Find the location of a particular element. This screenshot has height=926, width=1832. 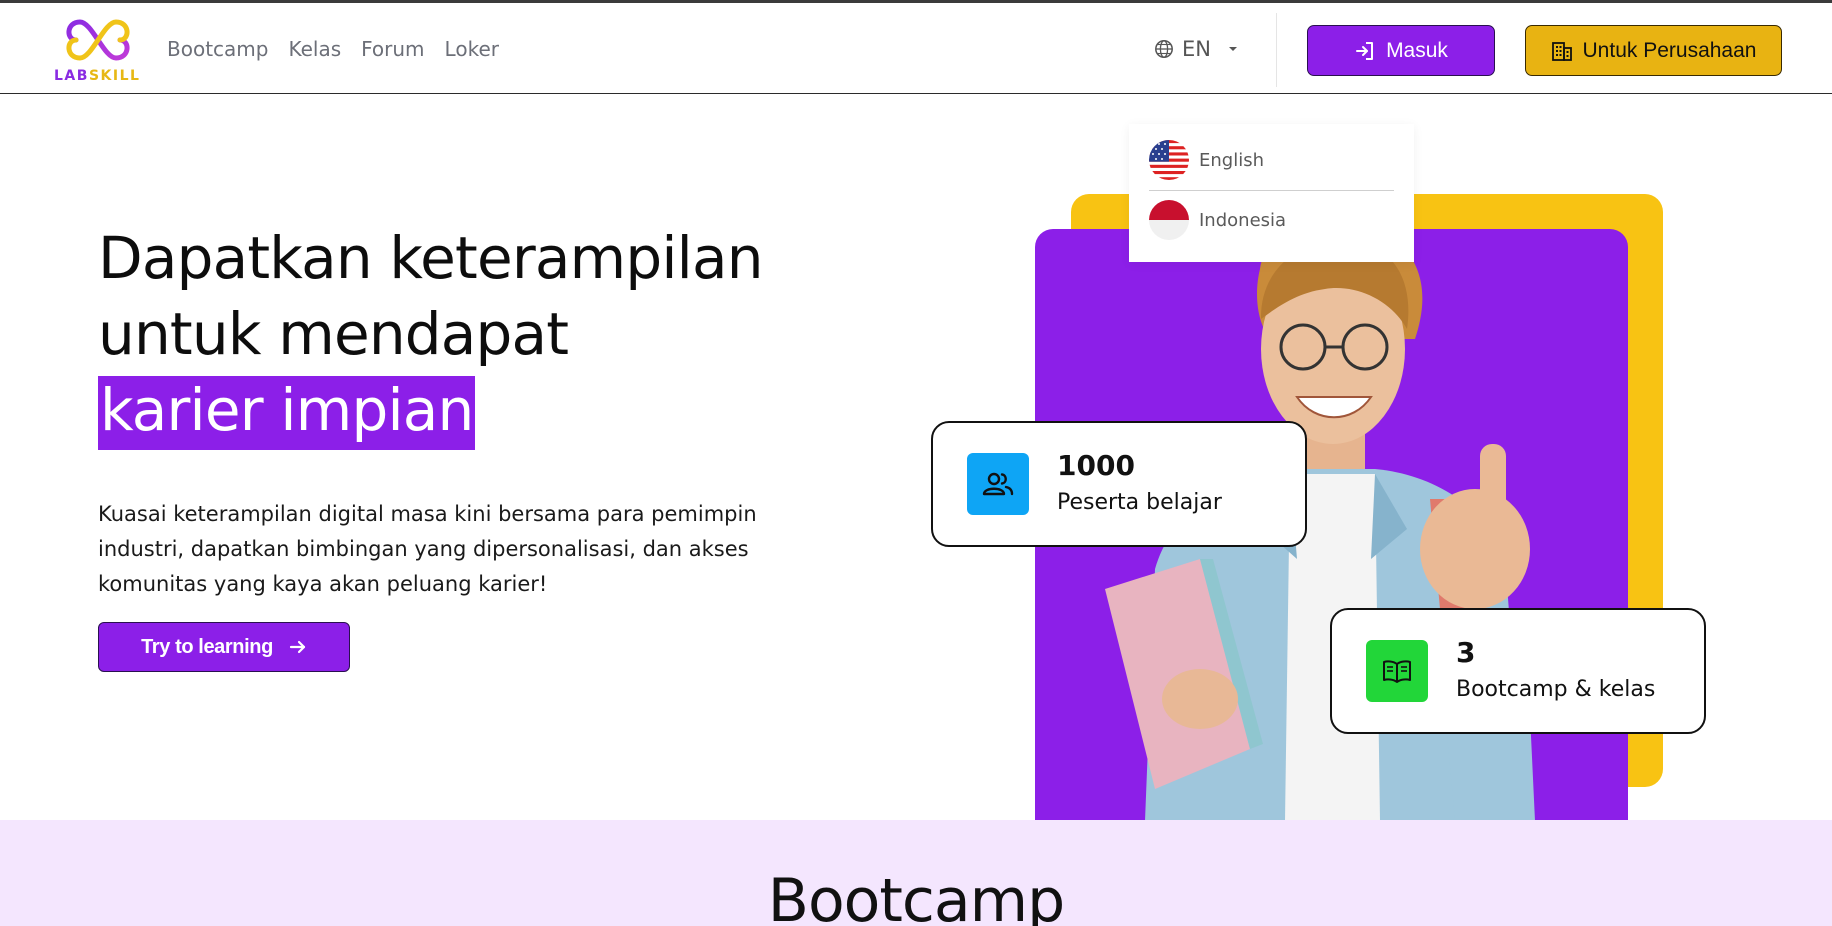

users-icon is located at coordinates (998, 484).